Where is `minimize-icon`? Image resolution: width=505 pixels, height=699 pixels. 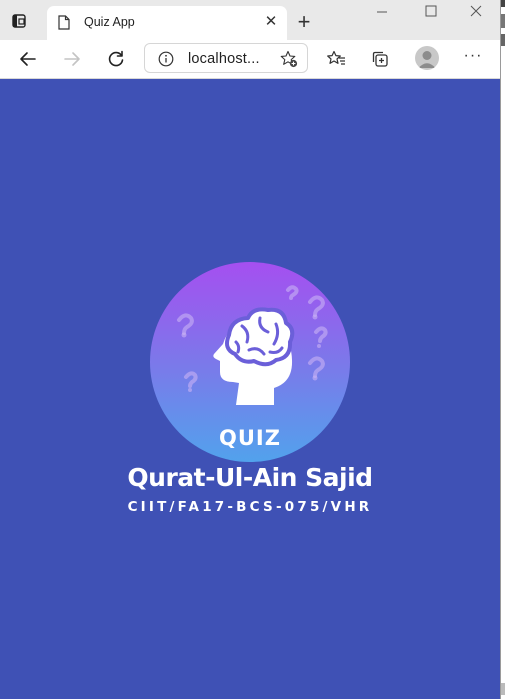
minimize-icon is located at coordinates (384, 13).